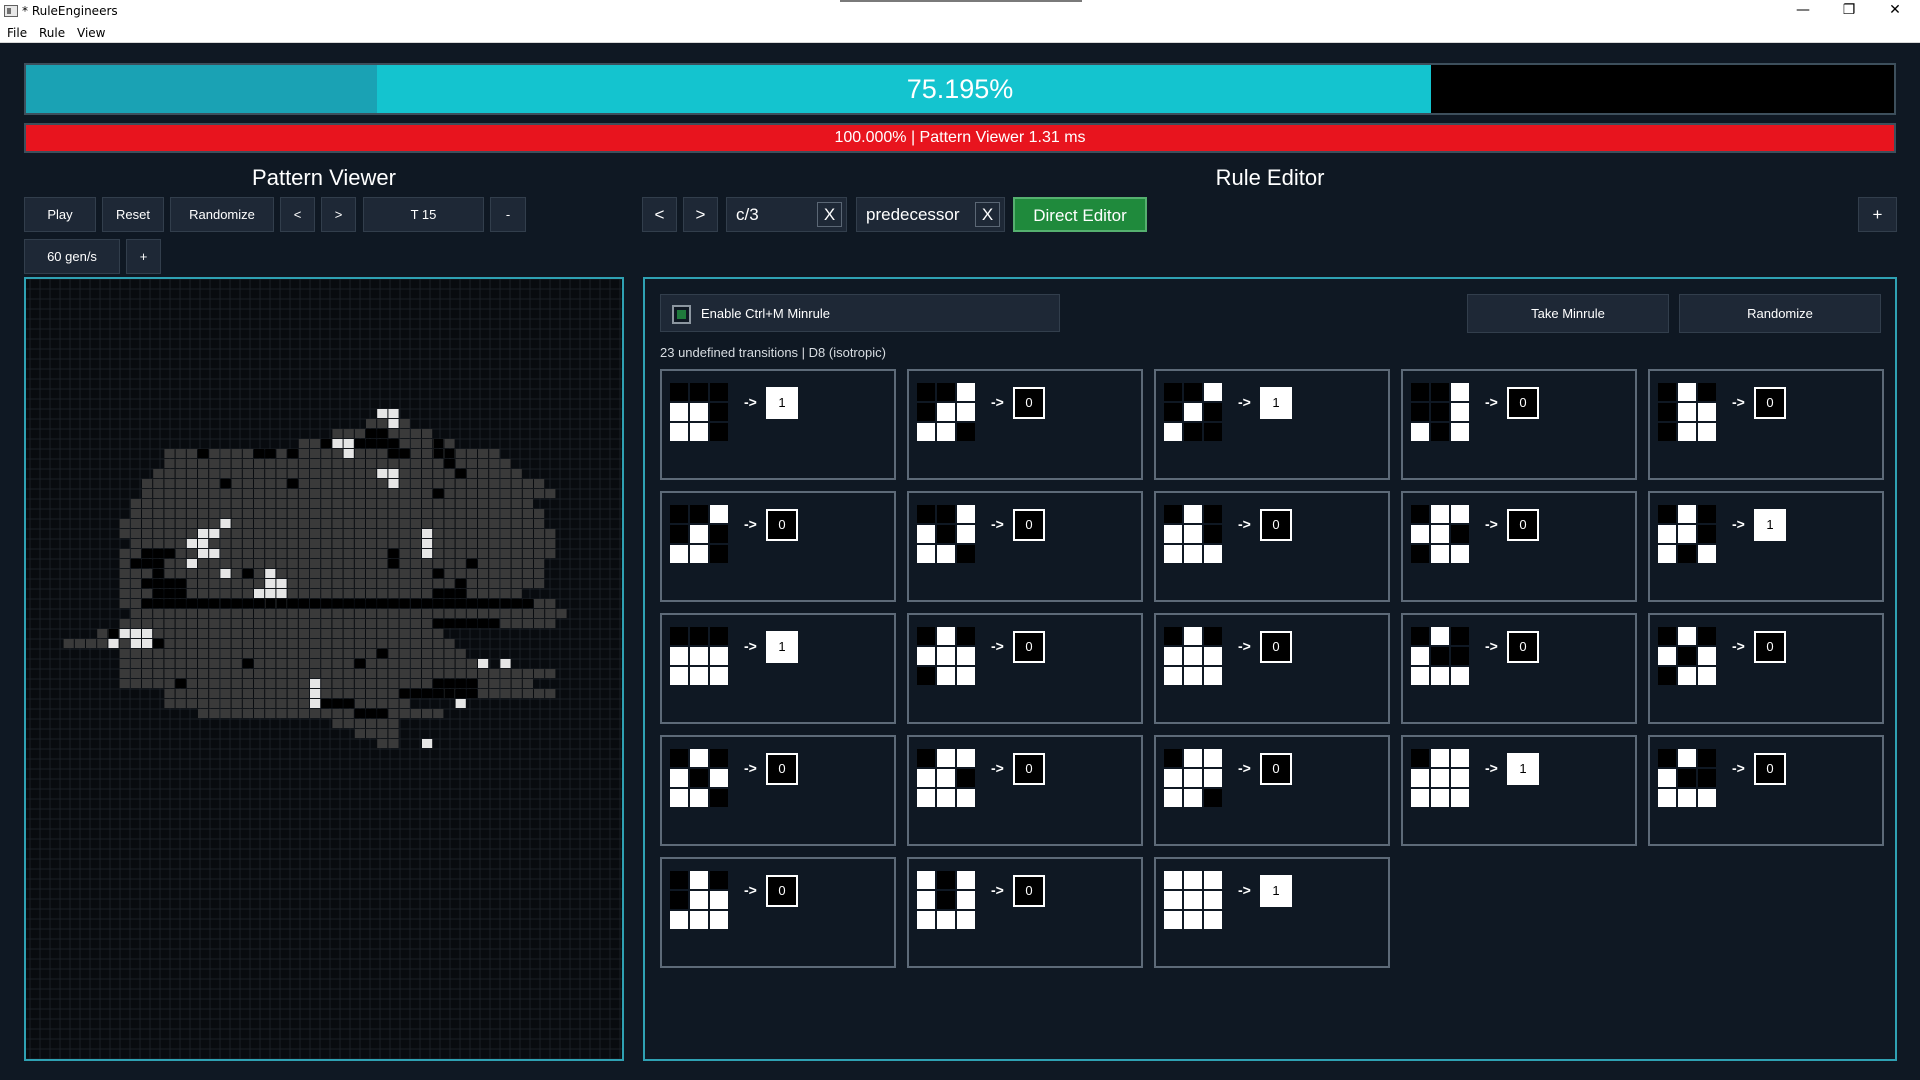 The width and height of the screenshot is (1920, 1080). I want to click on add-tag-button: +, so click(1877, 214).